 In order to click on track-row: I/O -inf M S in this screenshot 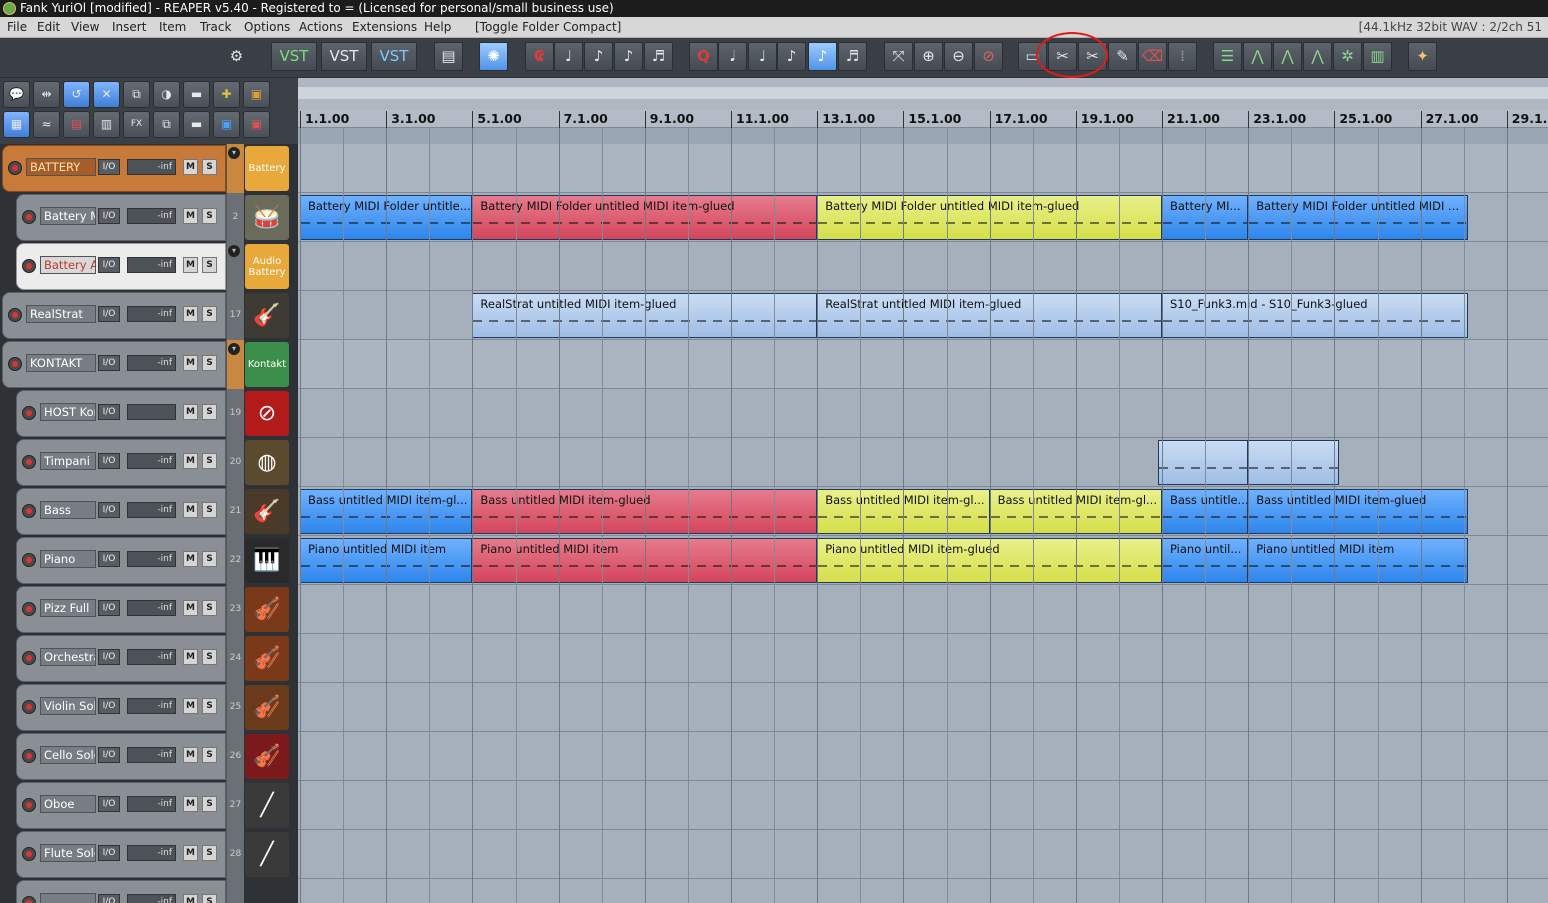, I will do `click(149, 891)`.